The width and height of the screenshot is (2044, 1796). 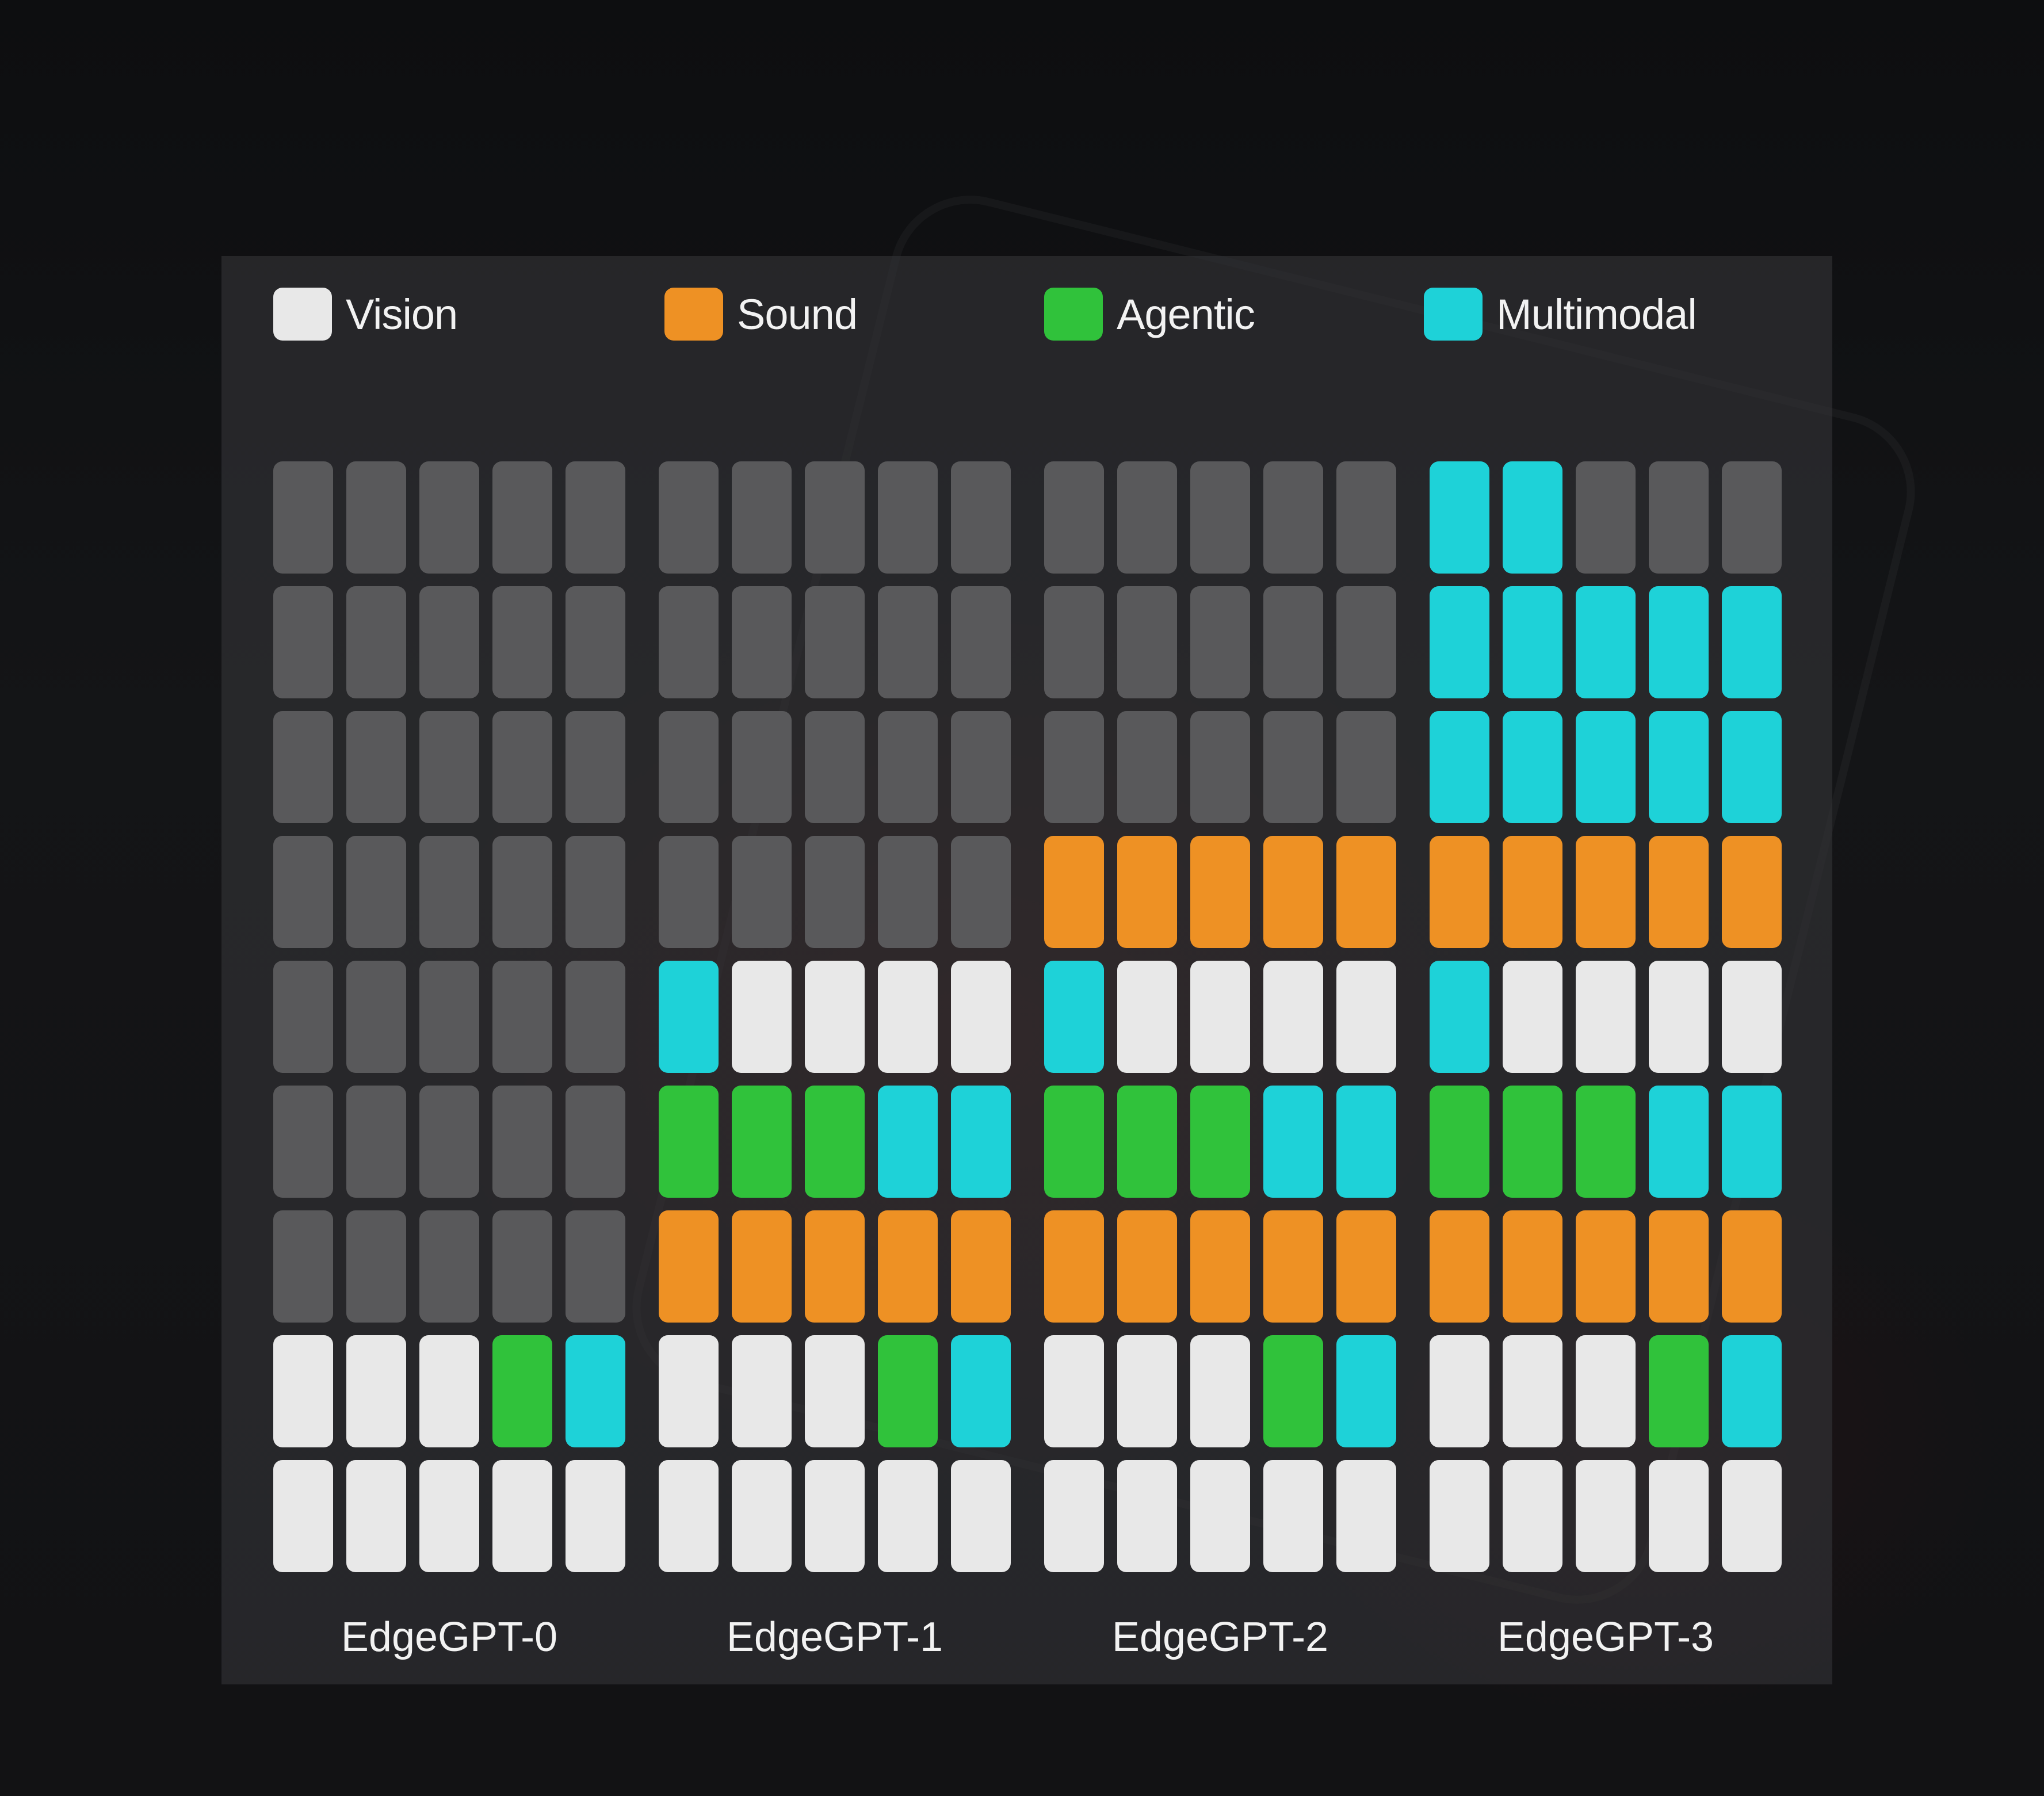 What do you see at coordinates (1605, 1637) in the screenshot?
I see `category-label-edgegpt-3: EdgeGPT-3` at bounding box center [1605, 1637].